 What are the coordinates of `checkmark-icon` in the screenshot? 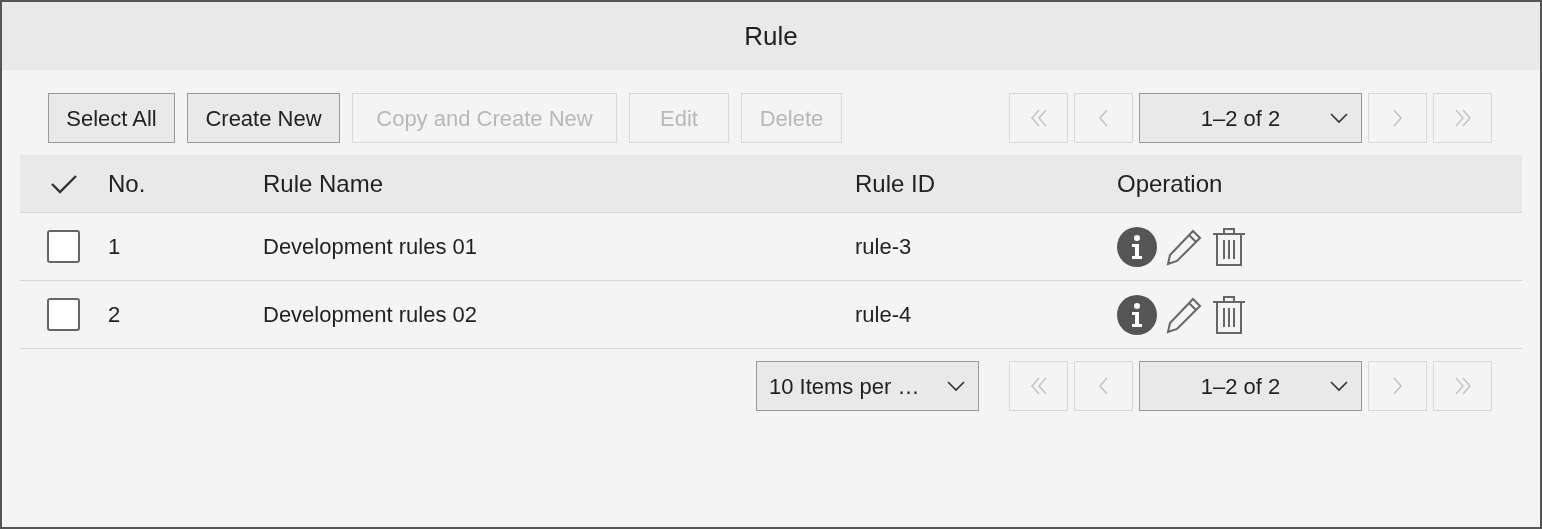 It's located at (64, 183).